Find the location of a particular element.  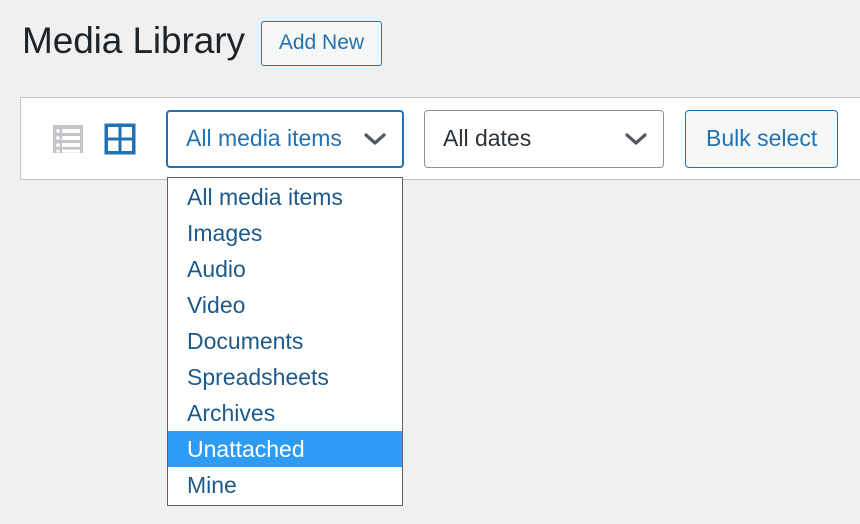

page-title: Media Library is located at coordinates (133, 40).